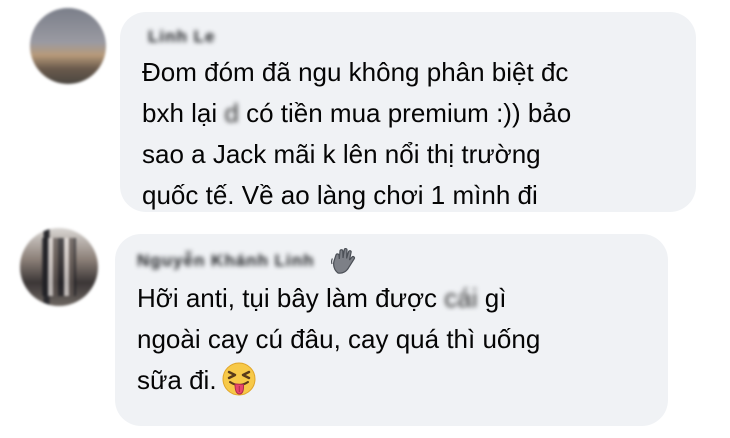  I want to click on squinting-tongue-face-icon, so click(239, 379).